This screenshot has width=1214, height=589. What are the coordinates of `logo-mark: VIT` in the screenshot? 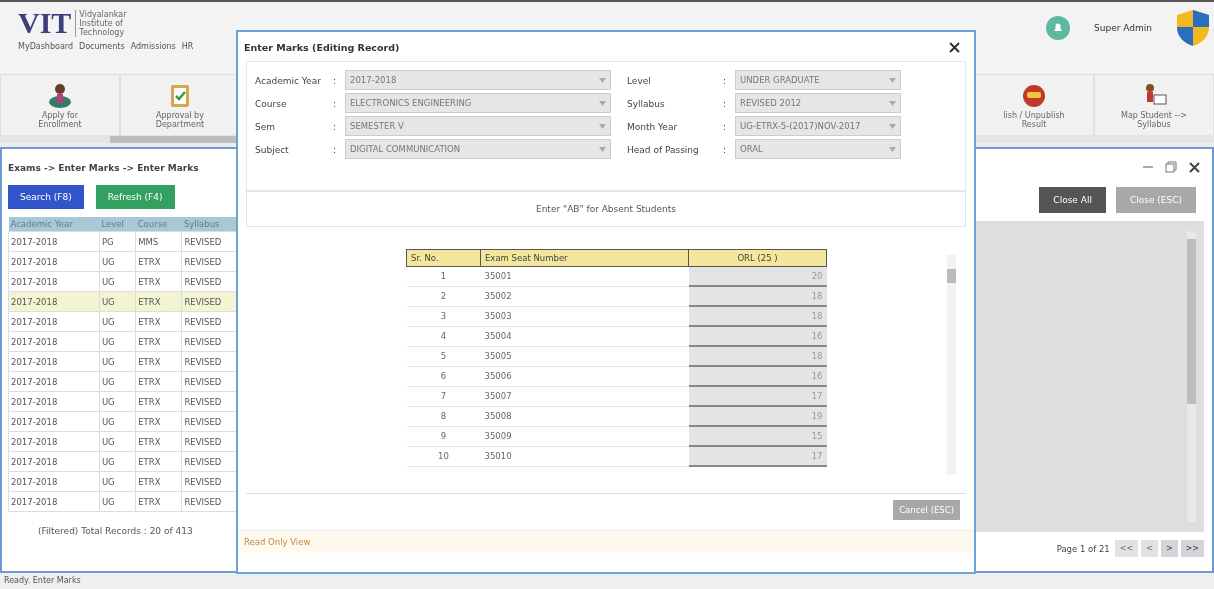 It's located at (45, 23).